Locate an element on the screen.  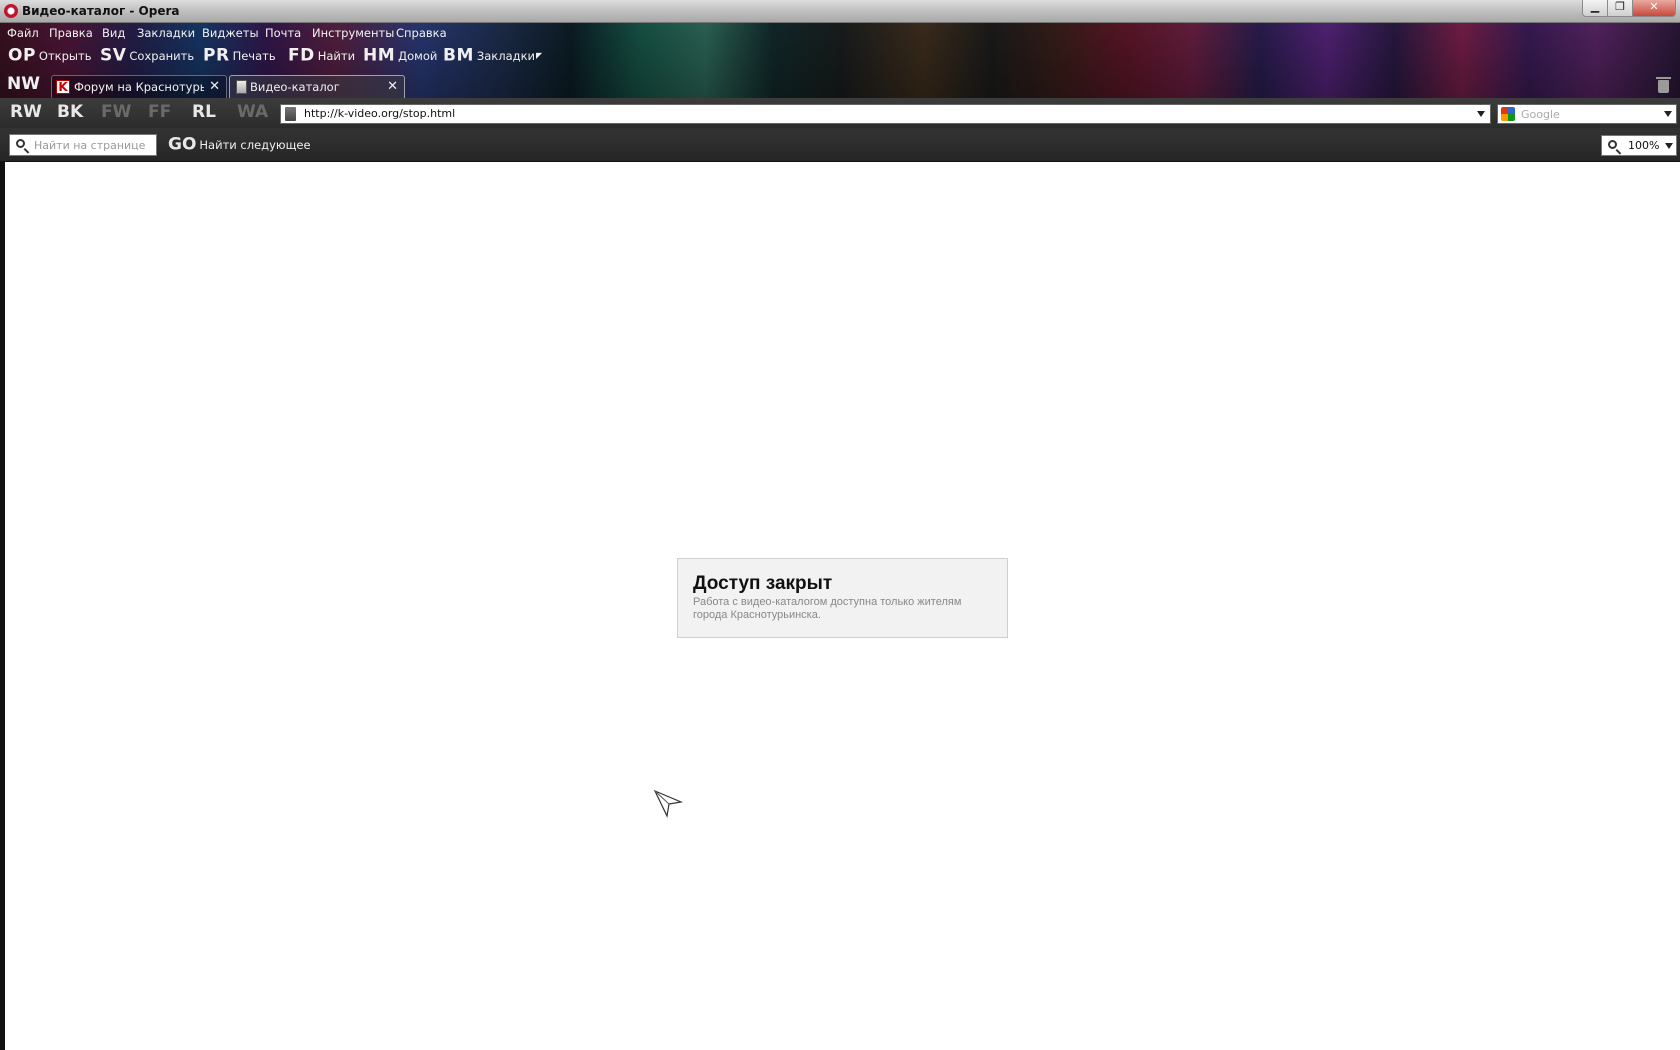
find-placeholder: Найти на странице is located at coordinates (90, 145).